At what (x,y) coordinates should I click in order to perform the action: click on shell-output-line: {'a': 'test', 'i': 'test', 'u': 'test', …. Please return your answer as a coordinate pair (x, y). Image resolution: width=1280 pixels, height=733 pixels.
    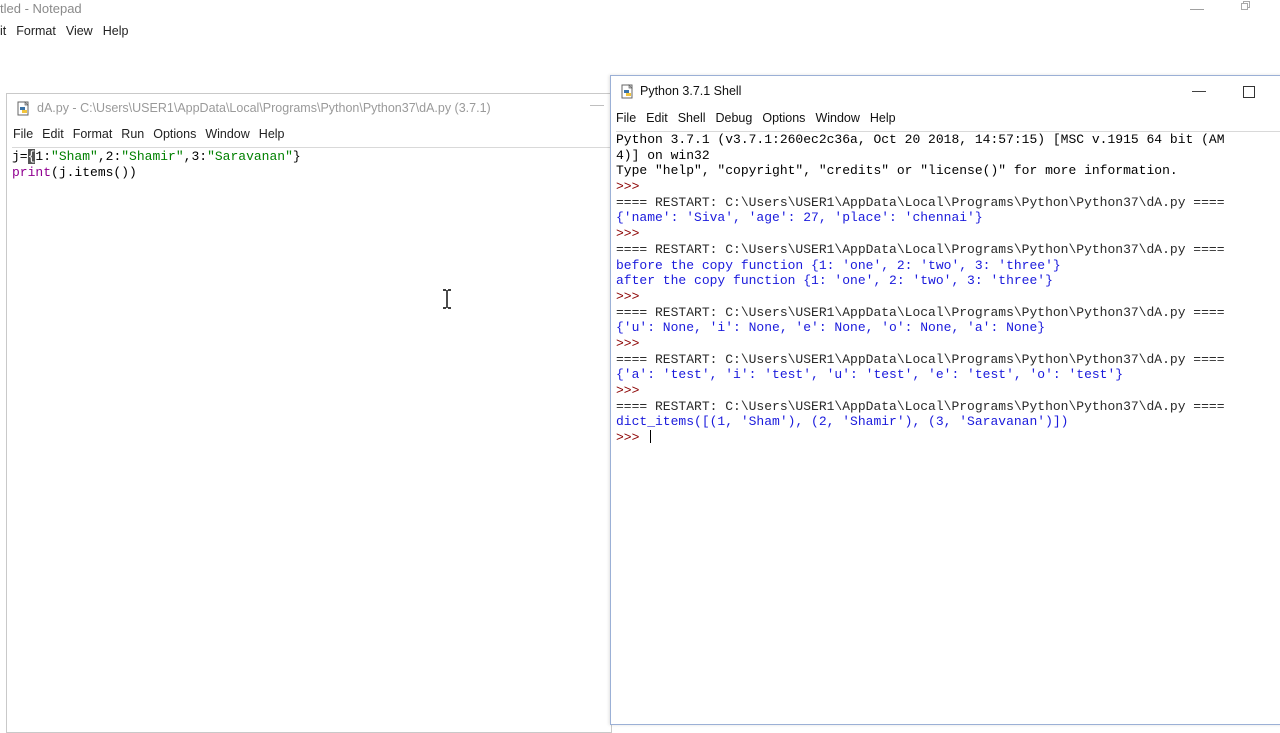
    Looking at the image, I should click on (870, 375).